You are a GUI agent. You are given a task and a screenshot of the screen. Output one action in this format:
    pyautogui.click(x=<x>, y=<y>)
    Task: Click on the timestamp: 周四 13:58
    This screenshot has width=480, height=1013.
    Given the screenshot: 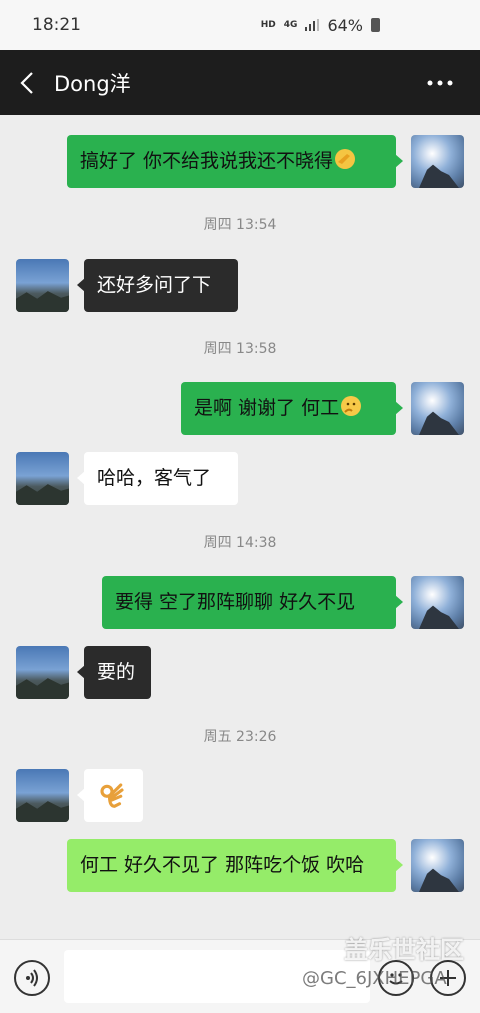 What is the action you would take?
    pyautogui.click(x=240, y=349)
    